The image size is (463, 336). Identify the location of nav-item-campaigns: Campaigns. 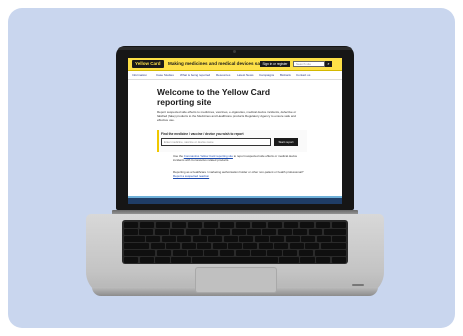
(266, 75).